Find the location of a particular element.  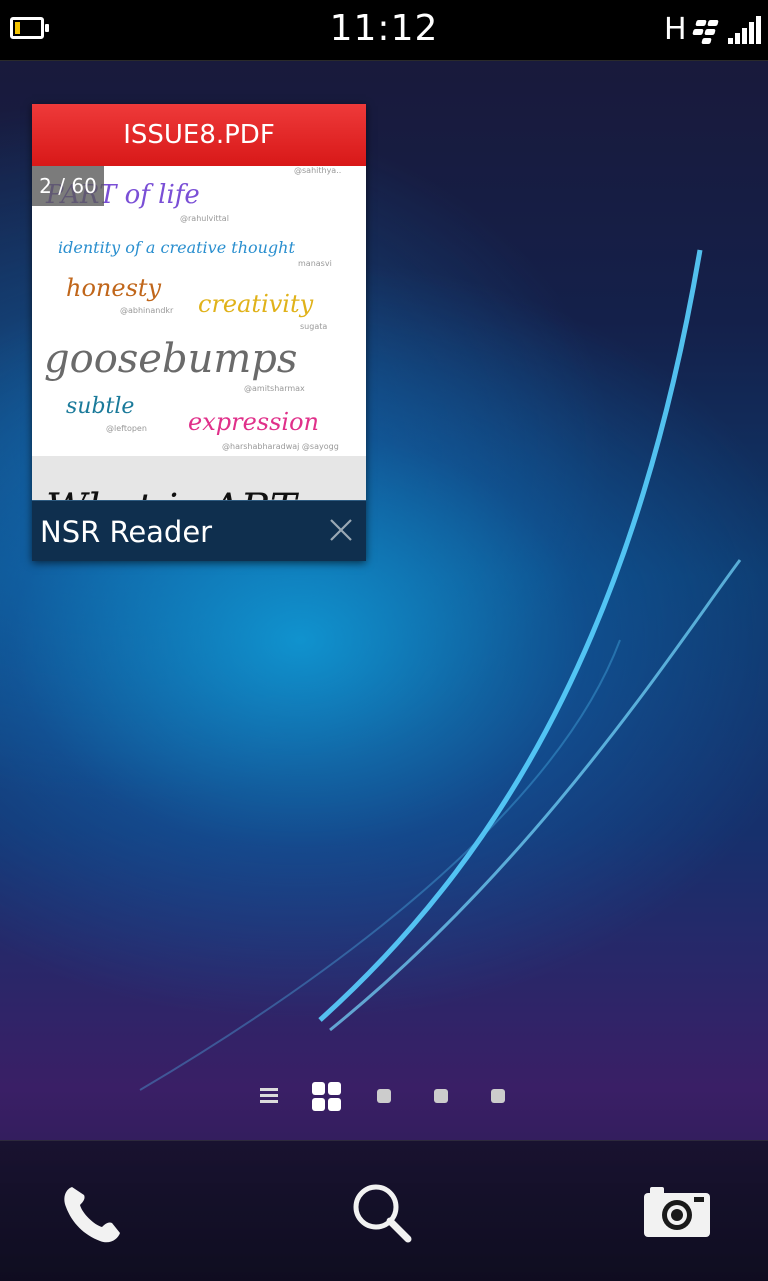

page-author: @leftopen is located at coordinates (126, 428).